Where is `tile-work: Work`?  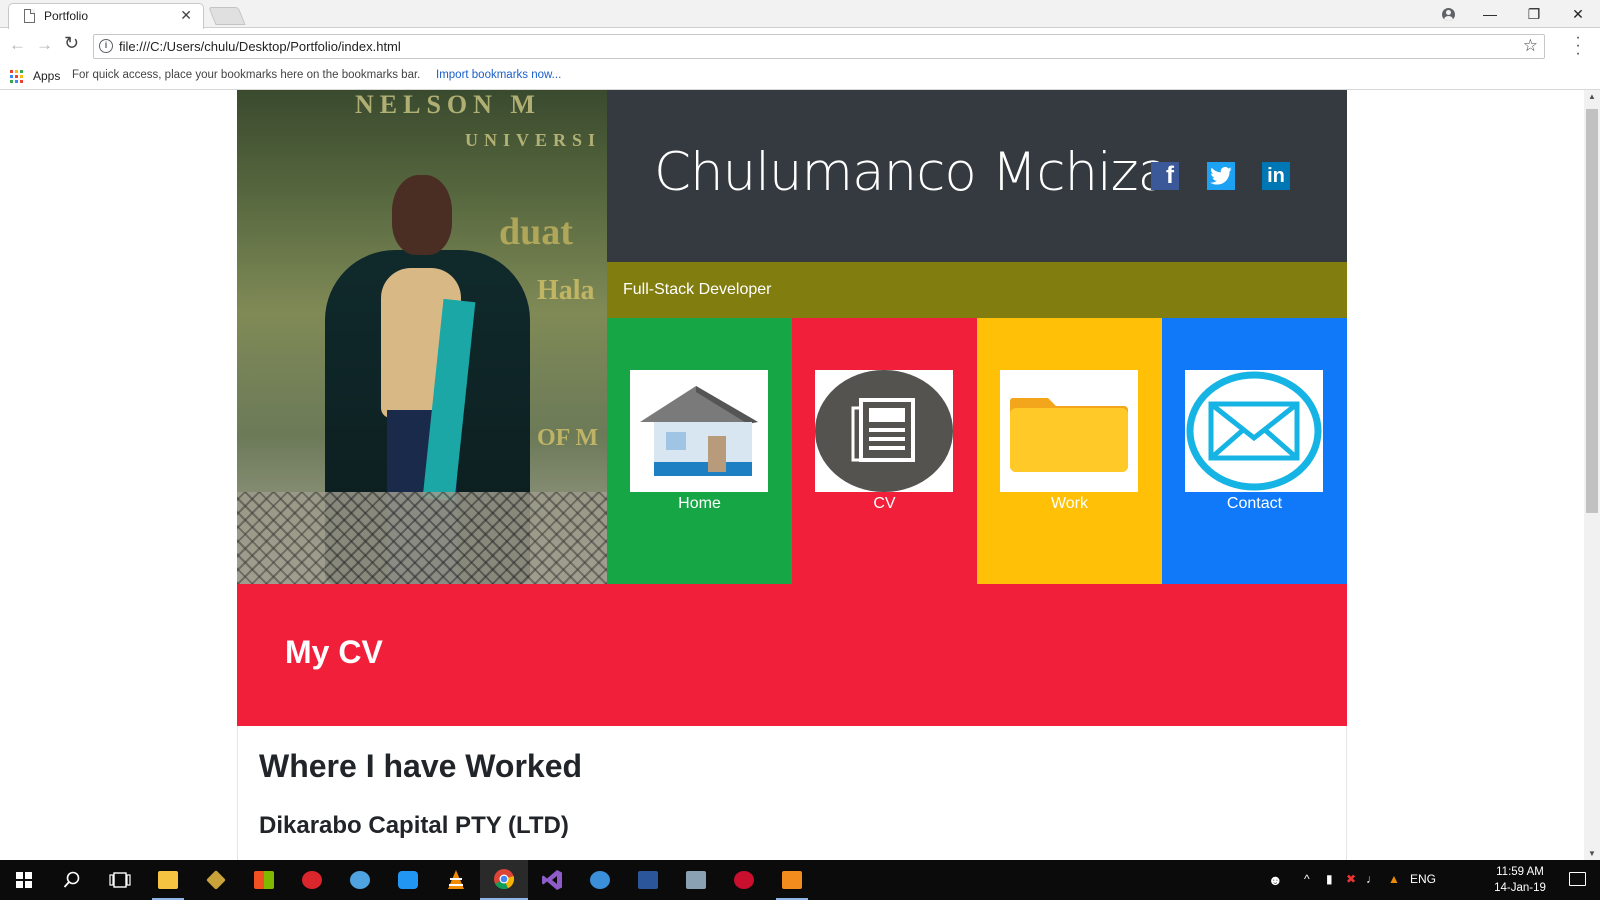 tile-work: Work is located at coordinates (1069, 451).